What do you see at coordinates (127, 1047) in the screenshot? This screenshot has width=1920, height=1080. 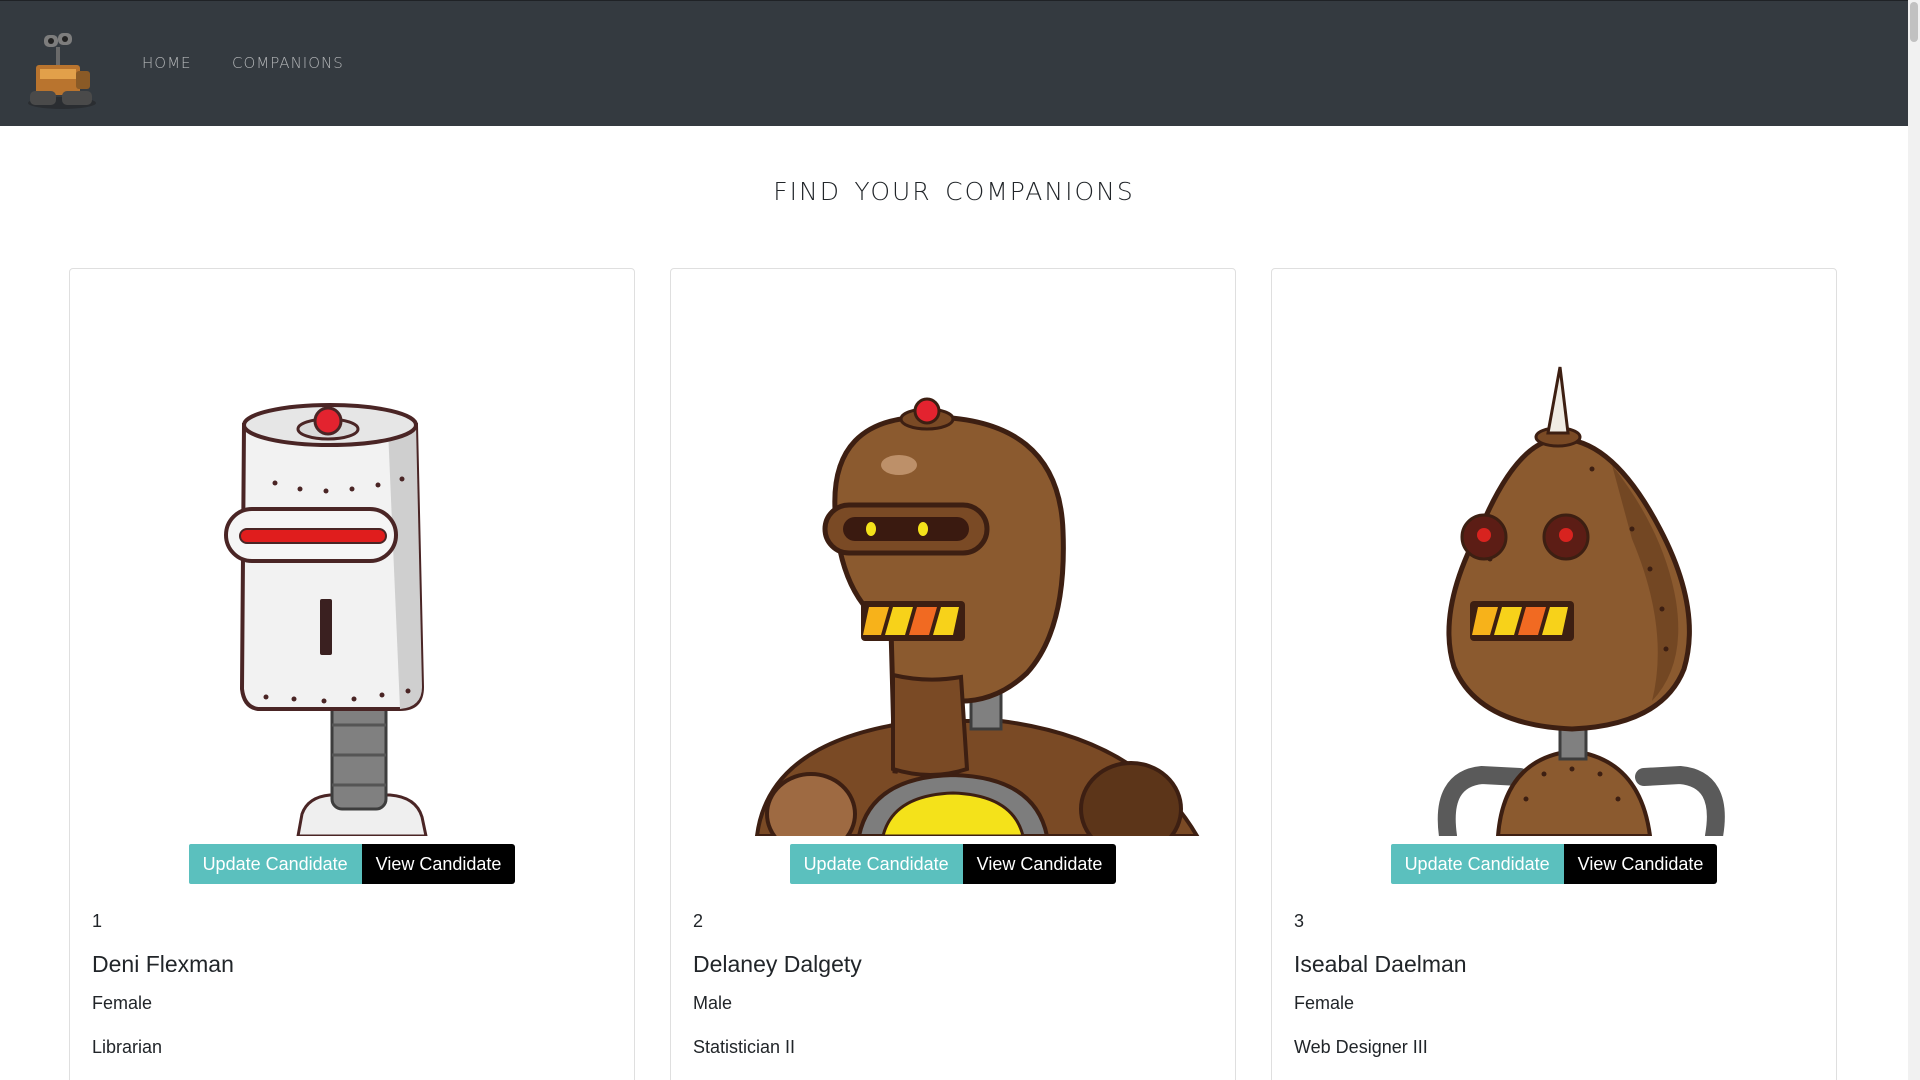 I see `candidate-job: Librarian` at bounding box center [127, 1047].